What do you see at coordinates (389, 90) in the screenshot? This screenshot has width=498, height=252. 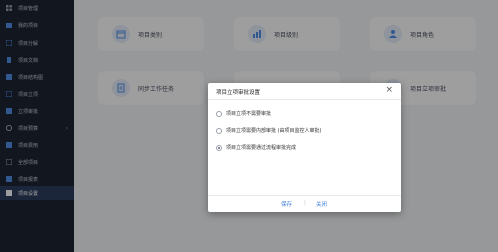 I see `close-icon: ×` at bounding box center [389, 90].